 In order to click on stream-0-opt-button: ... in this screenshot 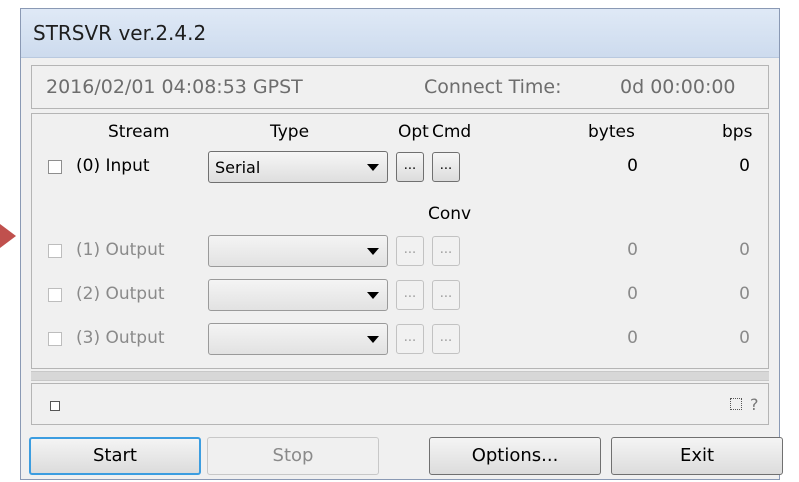, I will do `click(410, 167)`.